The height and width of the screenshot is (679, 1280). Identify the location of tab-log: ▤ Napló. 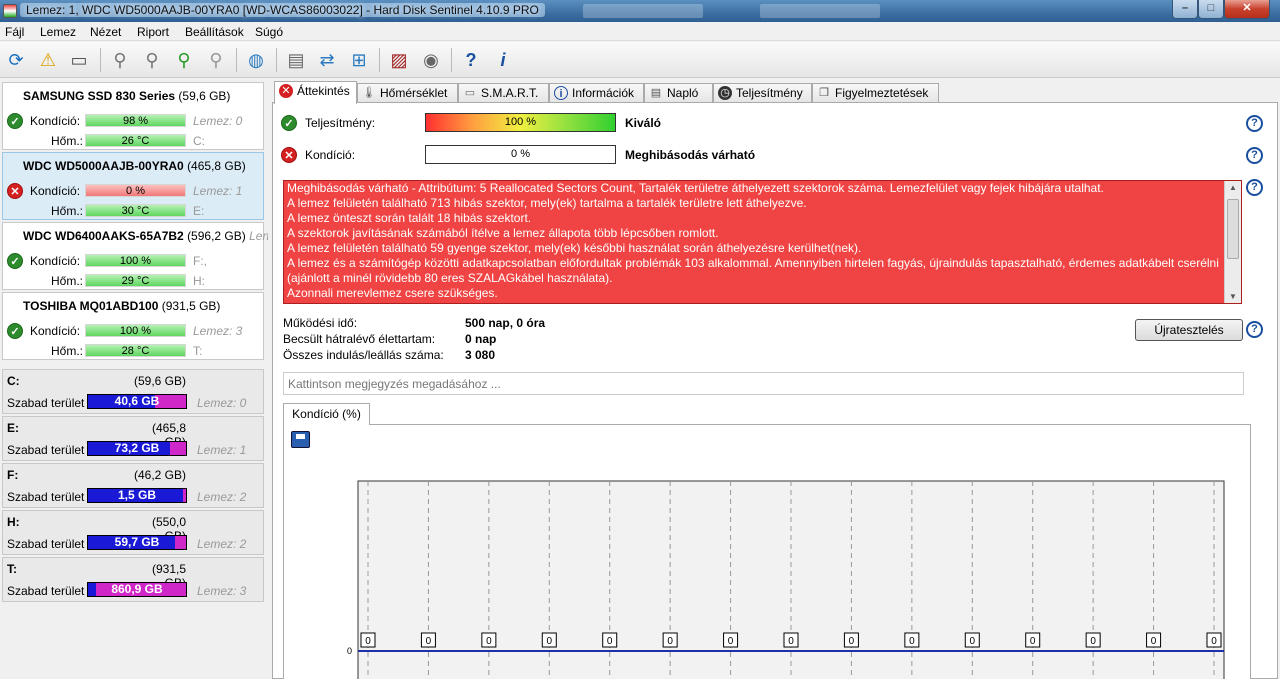
(678, 93).